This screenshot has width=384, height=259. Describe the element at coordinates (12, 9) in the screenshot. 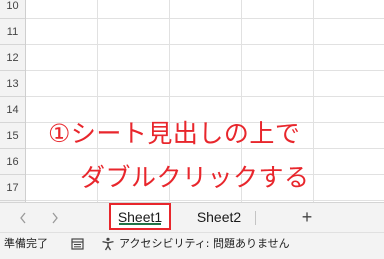

I see `row-header-10: 10` at that location.